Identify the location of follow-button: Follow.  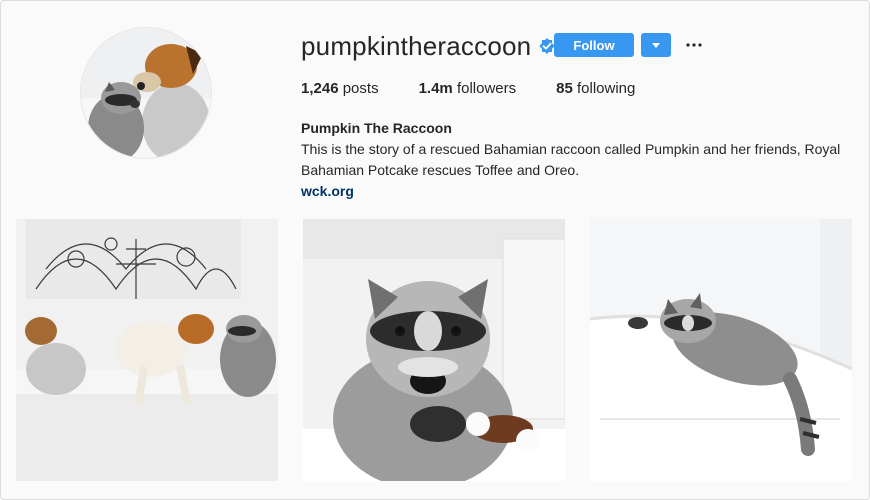
(594, 45).